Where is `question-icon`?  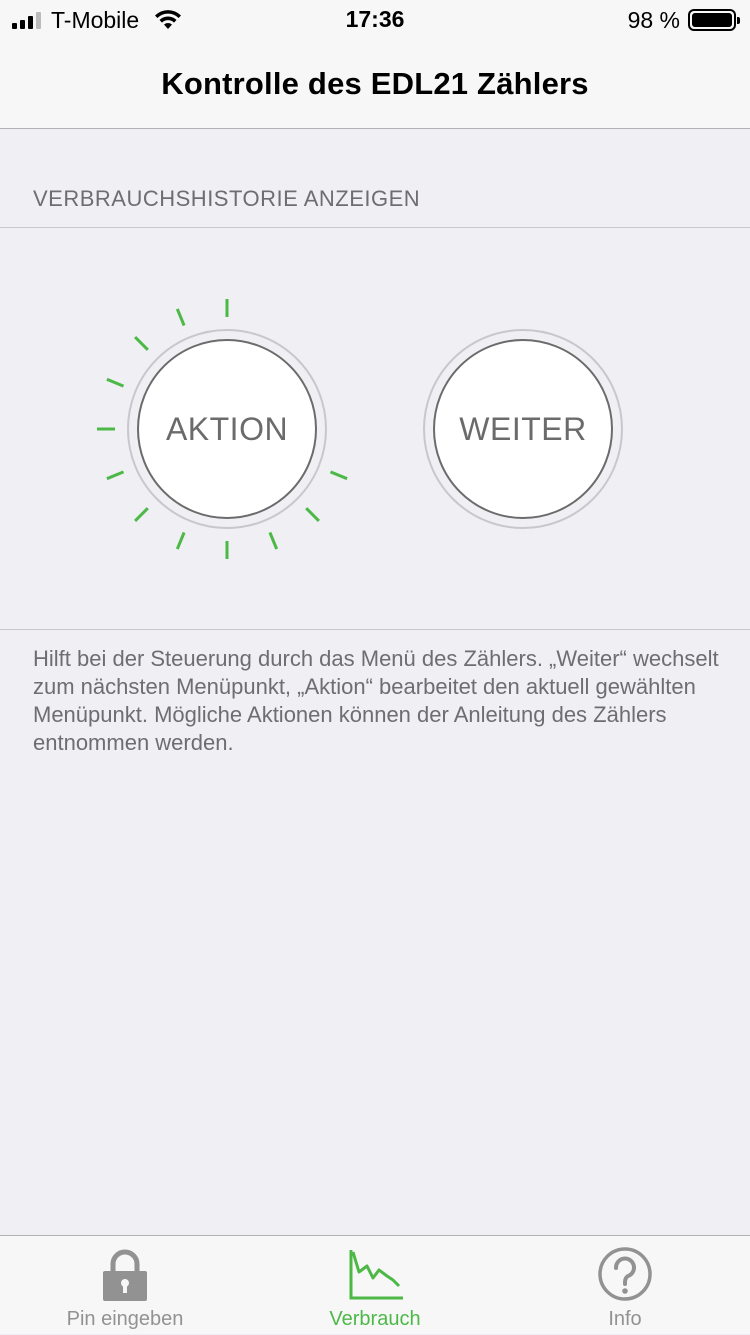
question-icon is located at coordinates (625, 1274).